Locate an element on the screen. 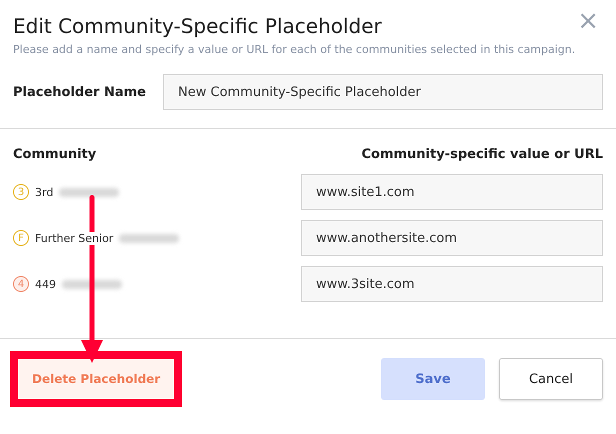 The height and width of the screenshot is (434, 616). cancel-button: Cancel is located at coordinates (551, 379).